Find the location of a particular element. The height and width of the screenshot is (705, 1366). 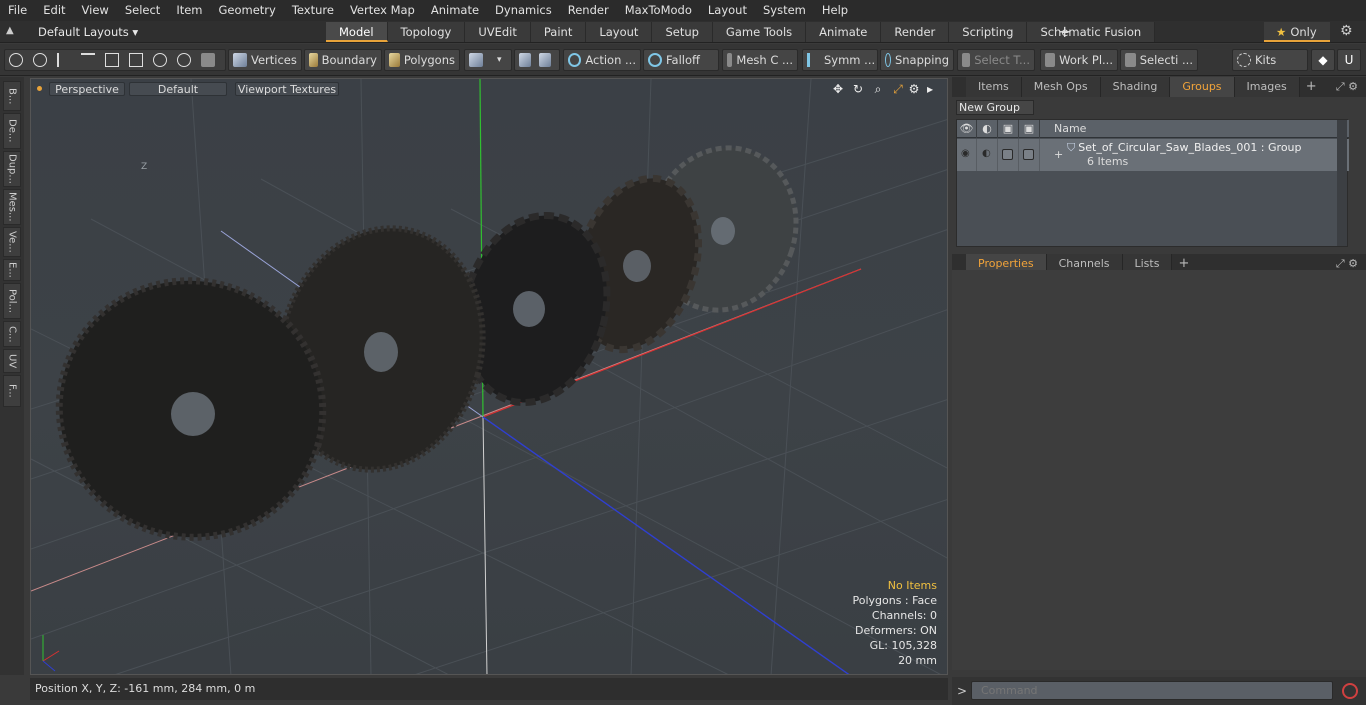

zoom-view-icon: ⌕ is located at coordinates (878, 89).